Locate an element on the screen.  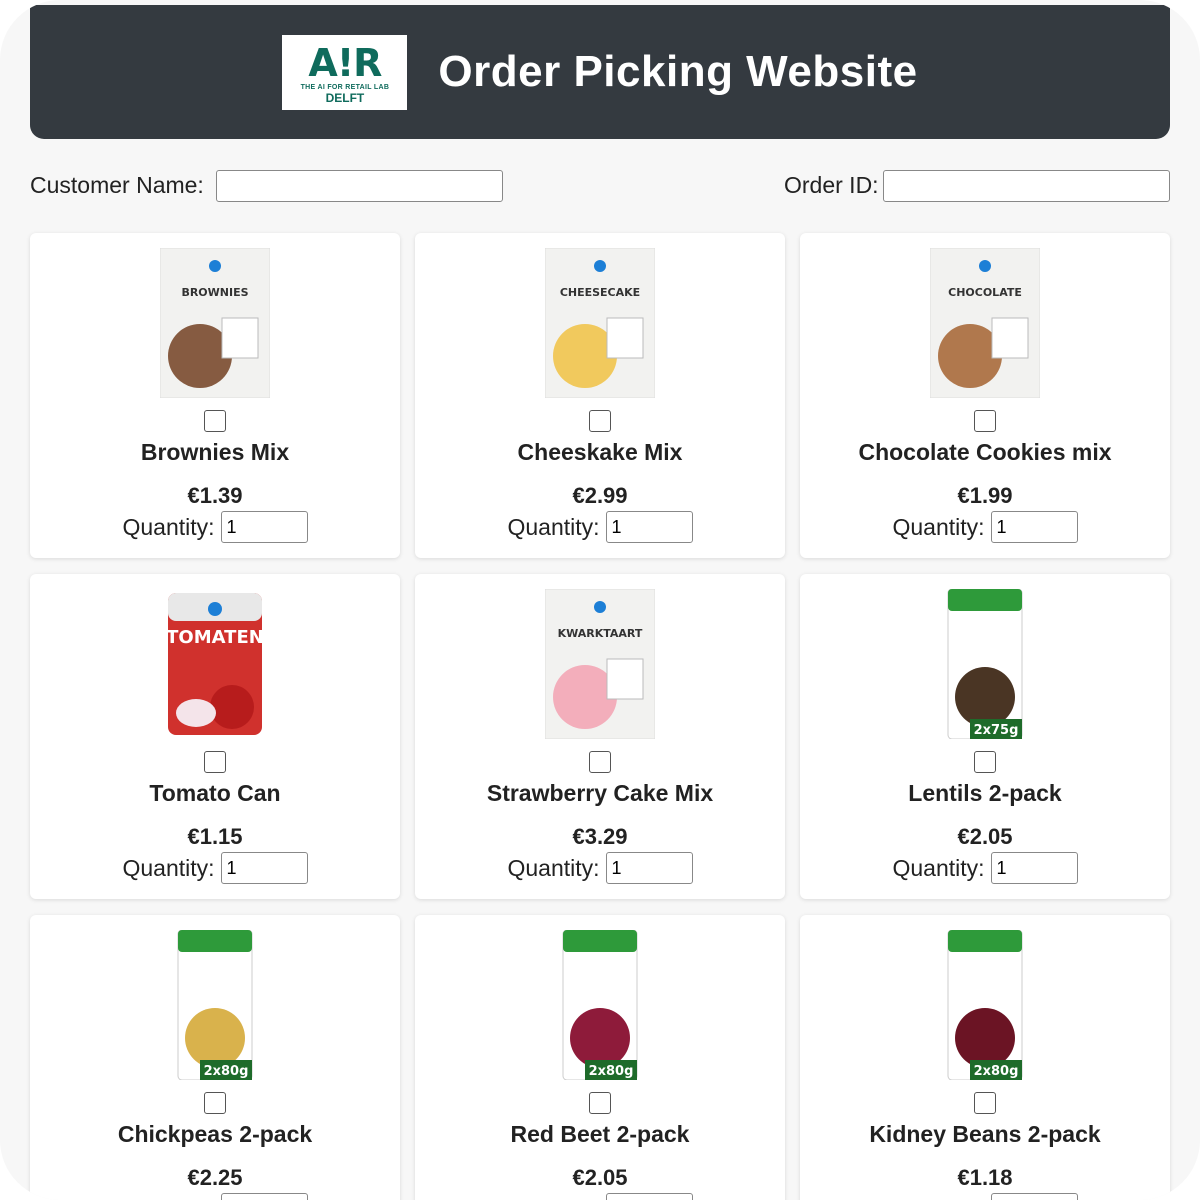
air-lab-logo: A!R THE AI FOR RETAIL LAB DELFT is located at coordinates (345, 72).